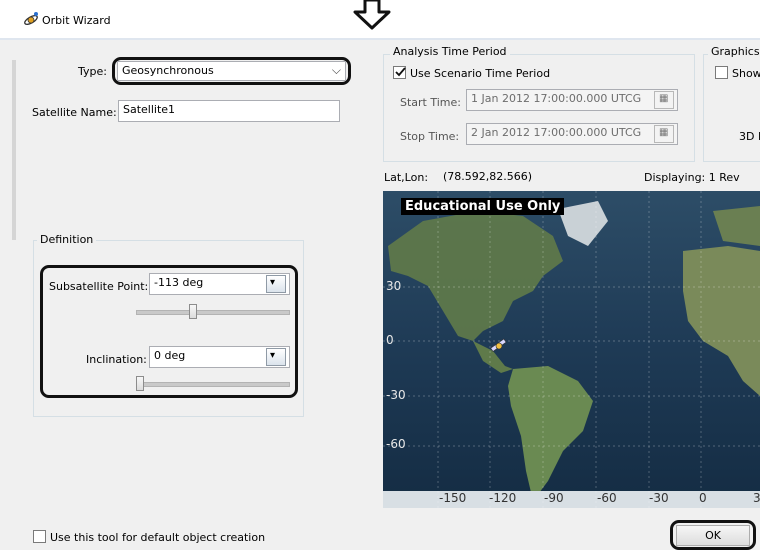 This screenshot has width=760, height=550. What do you see at coordinates (92, 71) in the screenshot?
I see `type-label: Type:` at bounding box center [92, 71].